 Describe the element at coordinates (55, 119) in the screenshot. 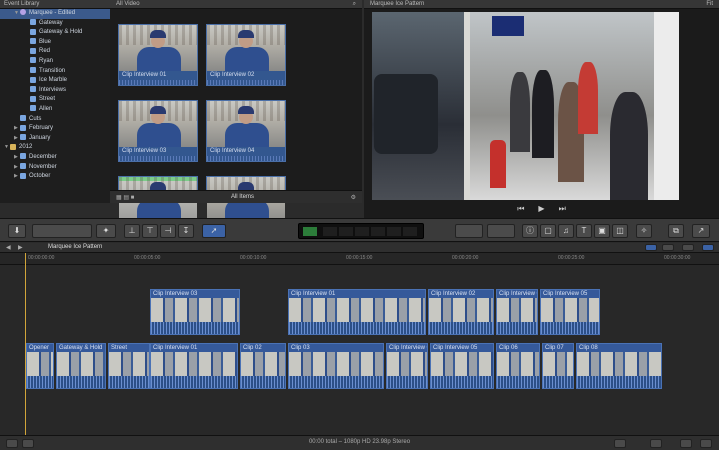

I see `library-item: Cuts` at that location.